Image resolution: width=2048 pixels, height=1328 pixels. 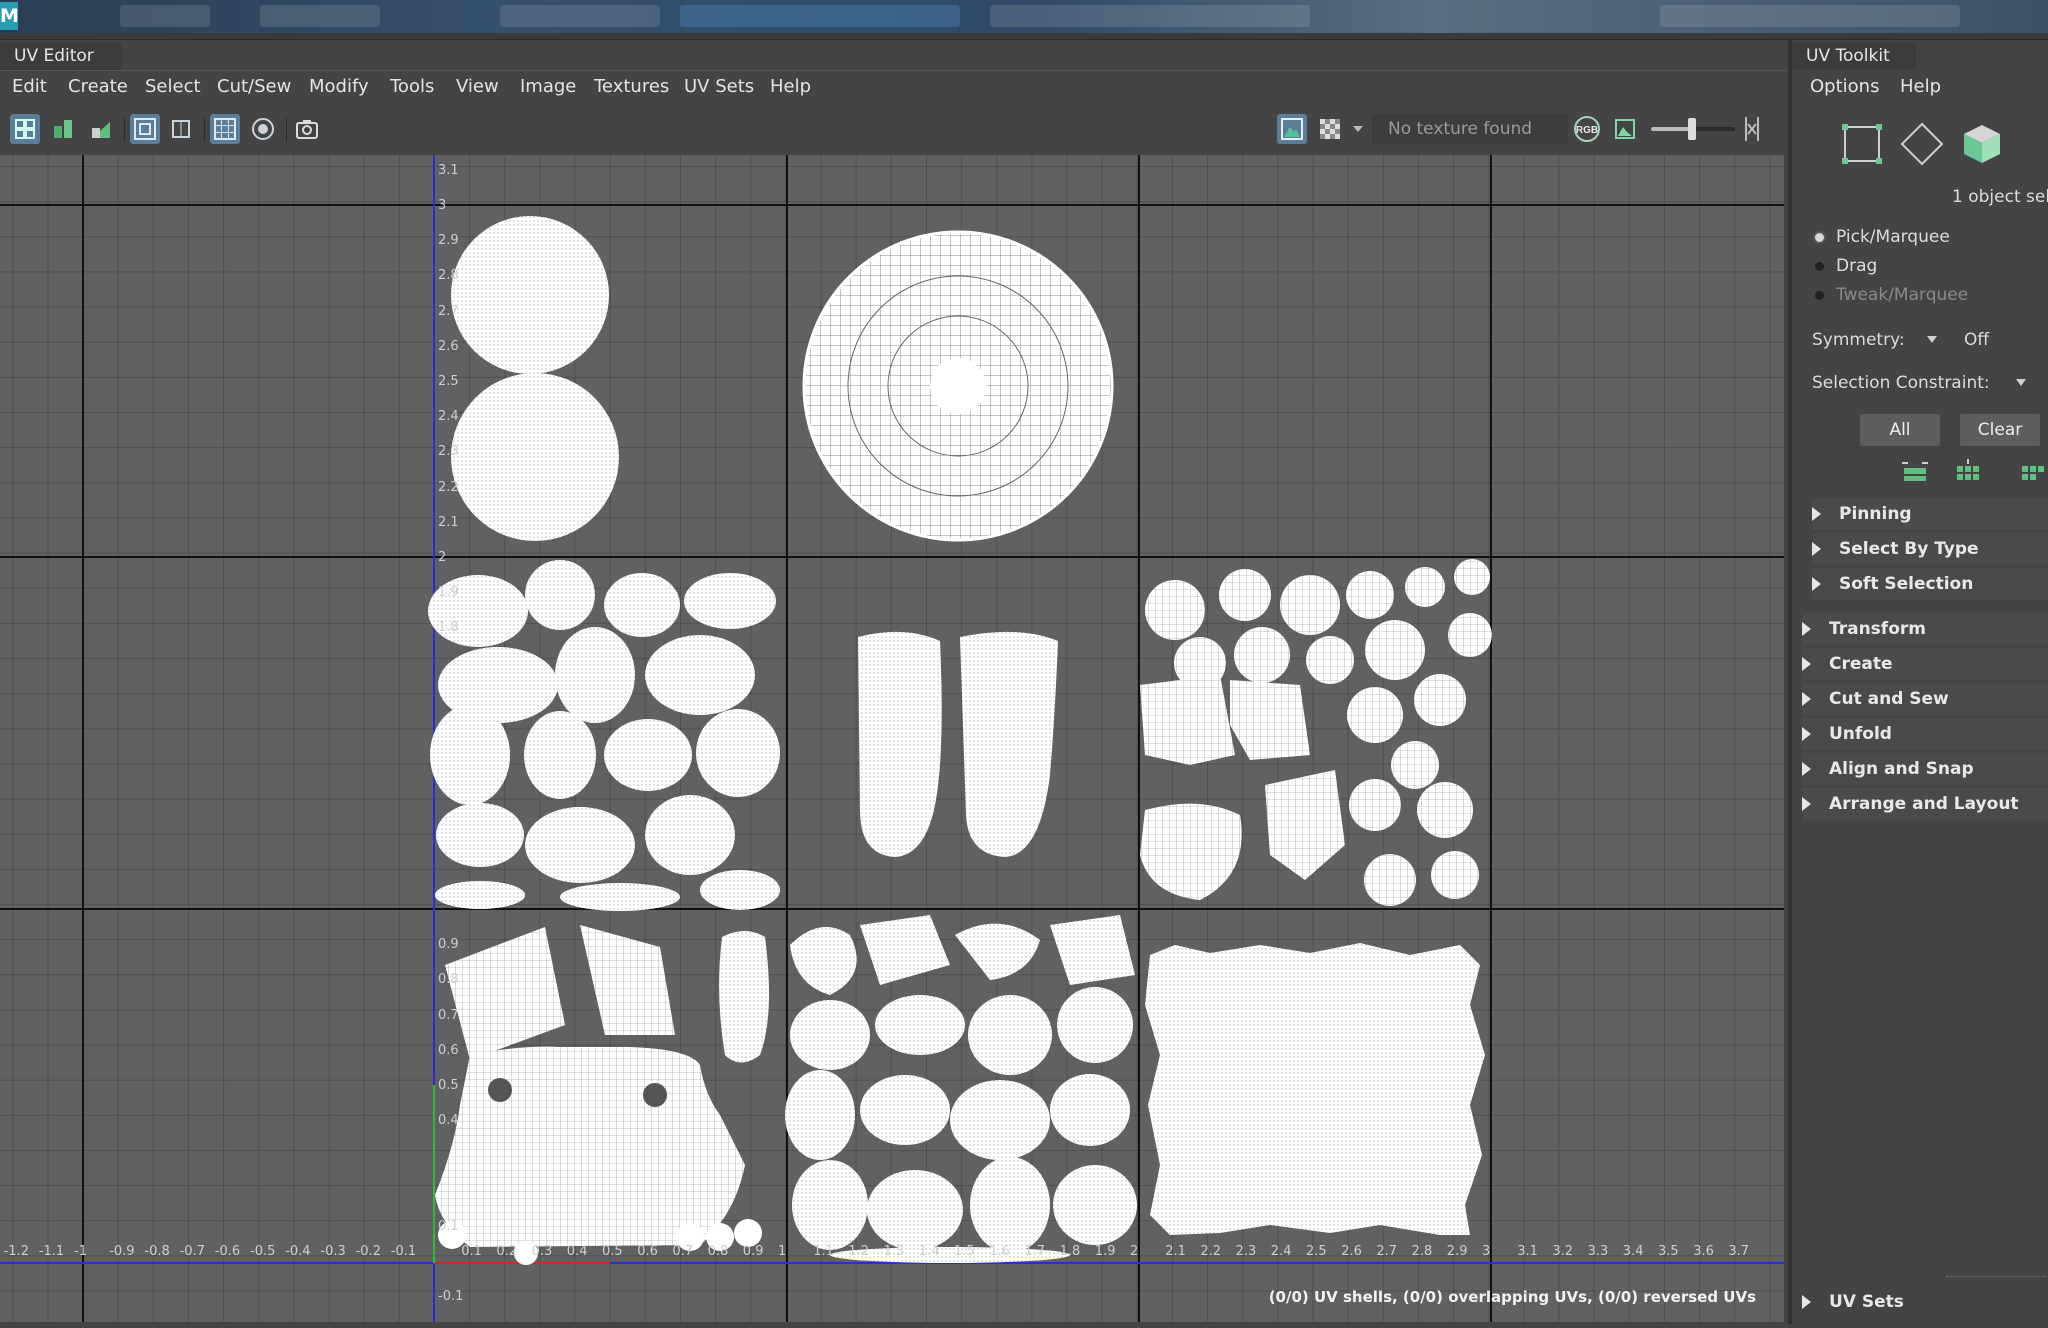 What do you see at coordinates (1625, 129) in the screenshot?
I see `exposure-image-button` at bounding box center [1625, 129].